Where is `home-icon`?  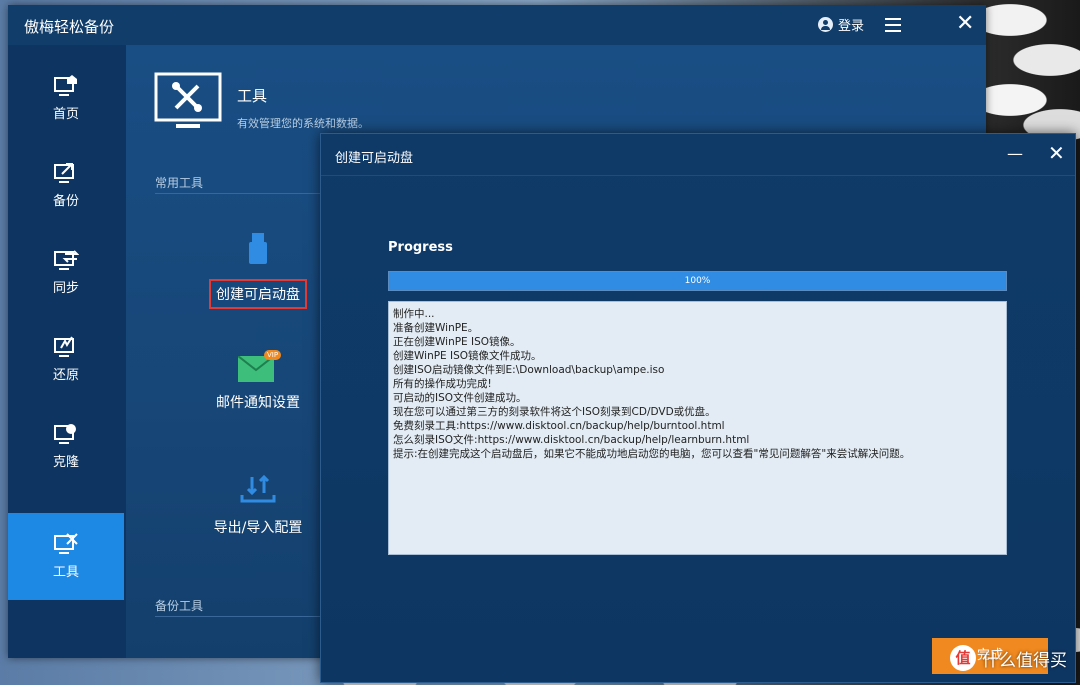 home-icon is located at coordinates (66, 86).